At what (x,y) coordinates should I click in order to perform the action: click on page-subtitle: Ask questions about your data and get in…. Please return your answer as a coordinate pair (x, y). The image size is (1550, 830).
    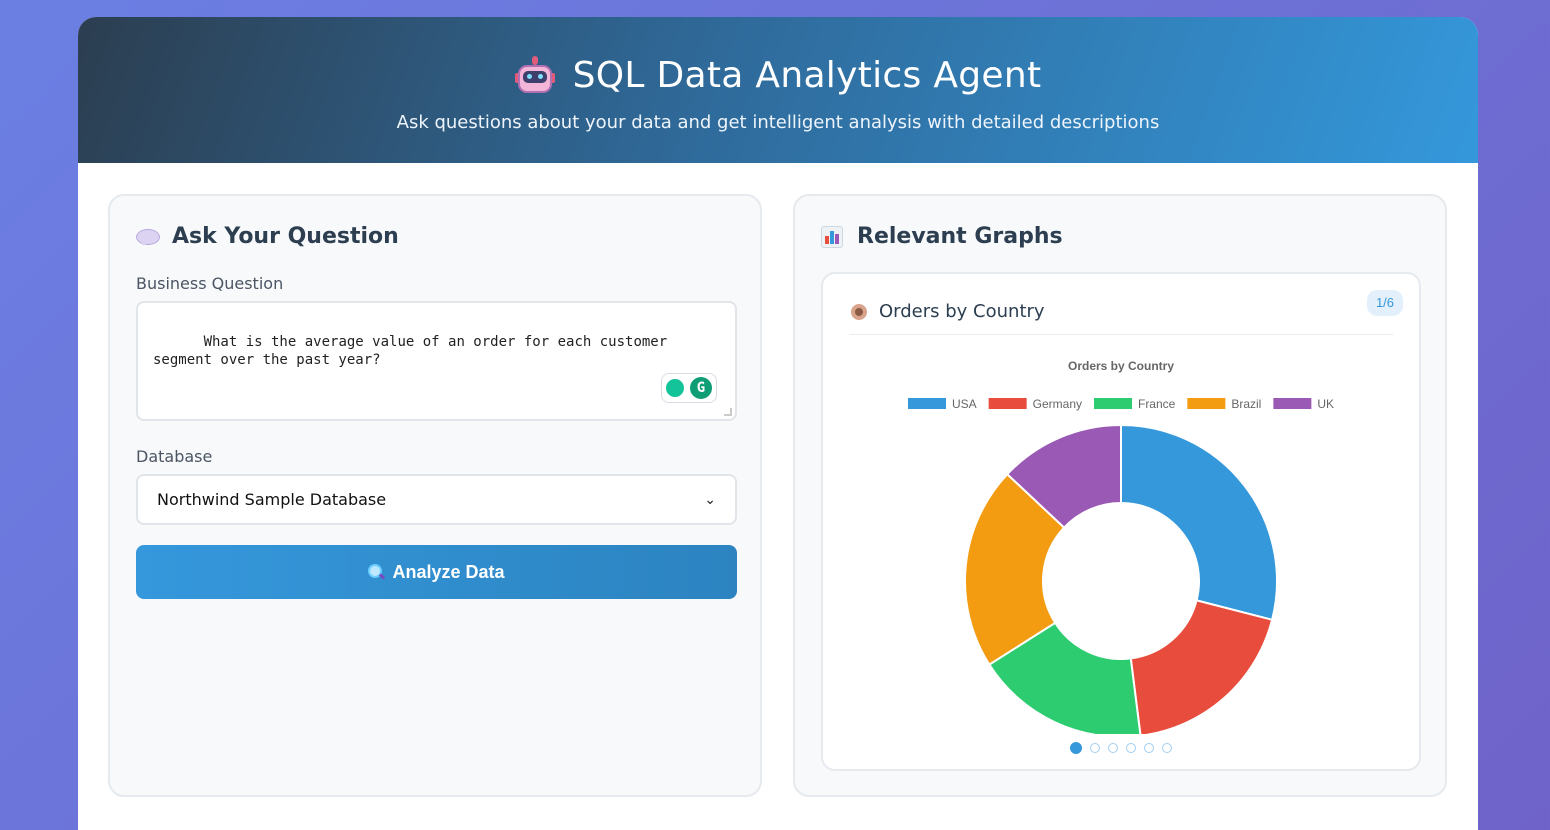
    Looking at the image, I should click on (778, 122).